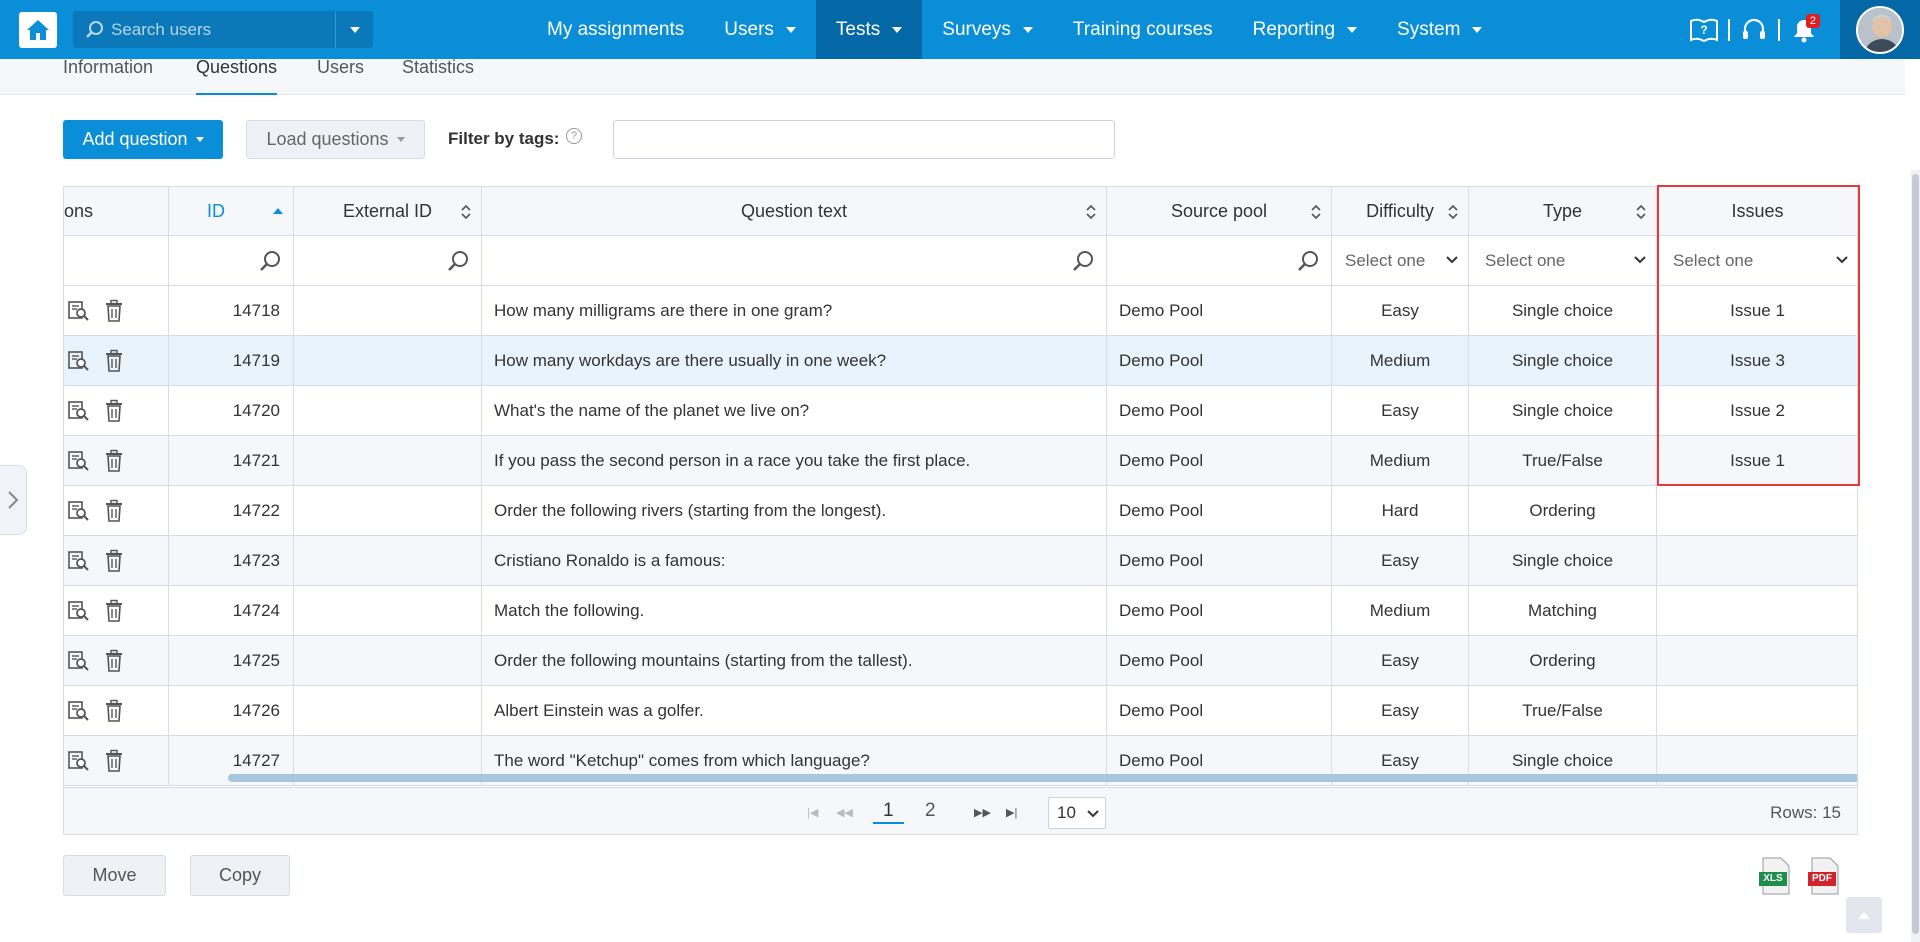 The image size is (1920, 942). What do you see at coordinates (13, 500) in the screenshot?
I see `sidebar-toggle` at bounding box center [13, 500].